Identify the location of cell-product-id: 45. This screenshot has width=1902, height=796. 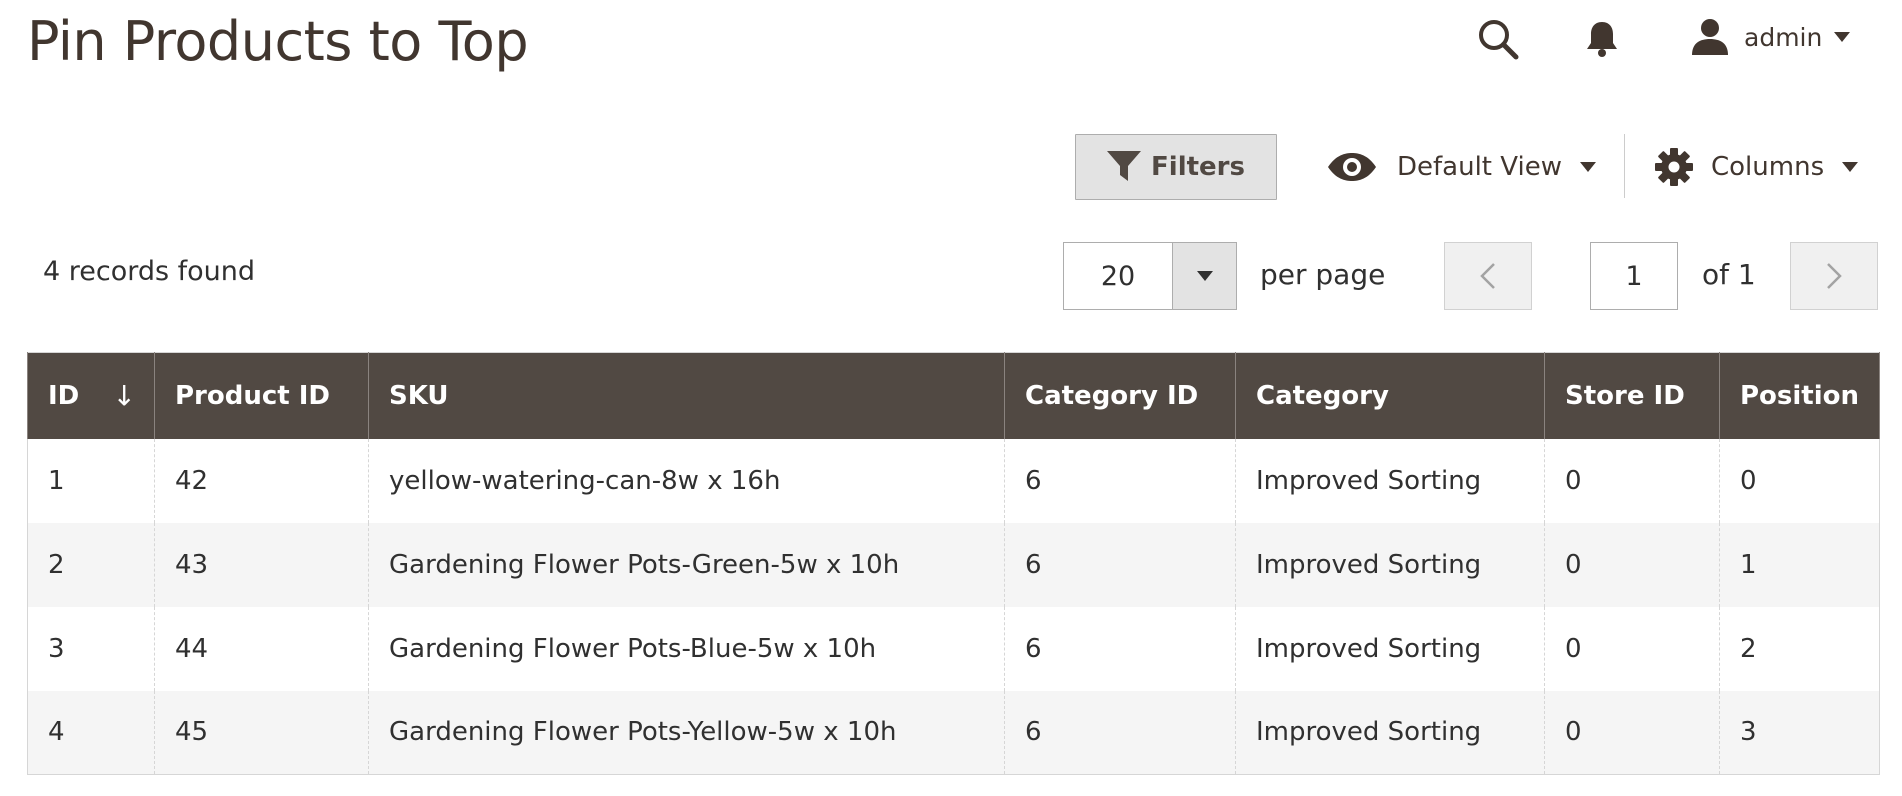
(261, 732).